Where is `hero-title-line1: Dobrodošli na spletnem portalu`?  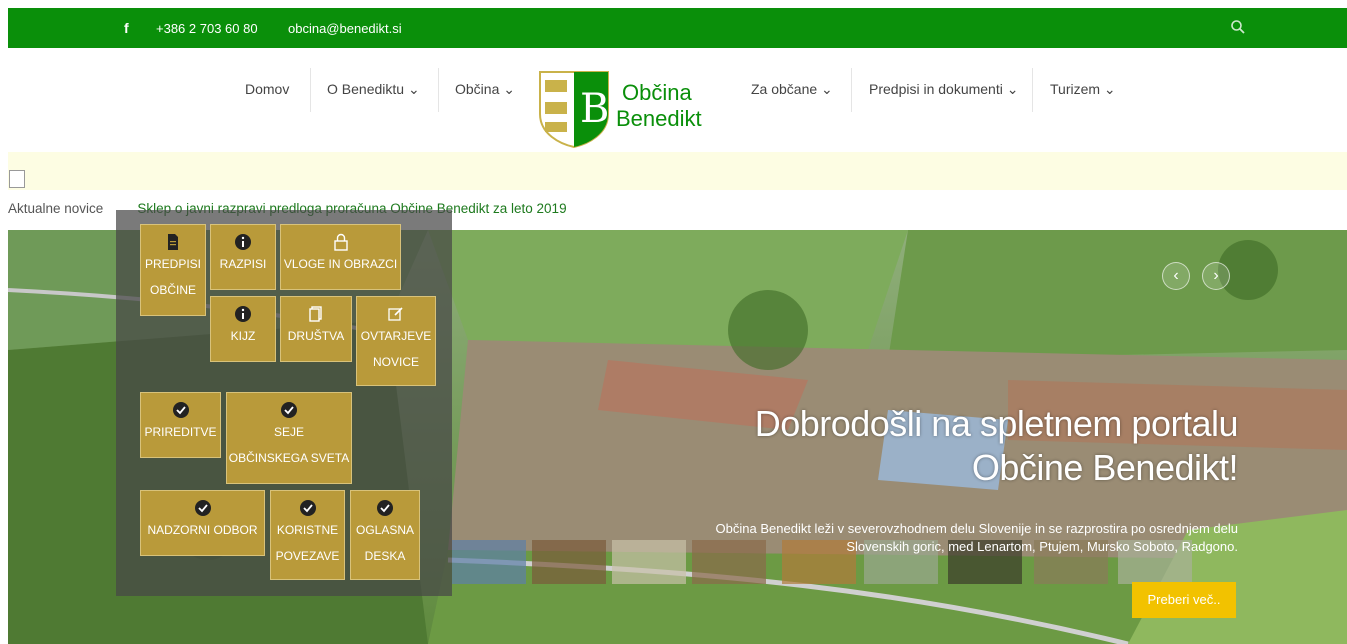
hero-title-line1: Dobrodošli na spletnem portalu is located at coordinates (996, 423).